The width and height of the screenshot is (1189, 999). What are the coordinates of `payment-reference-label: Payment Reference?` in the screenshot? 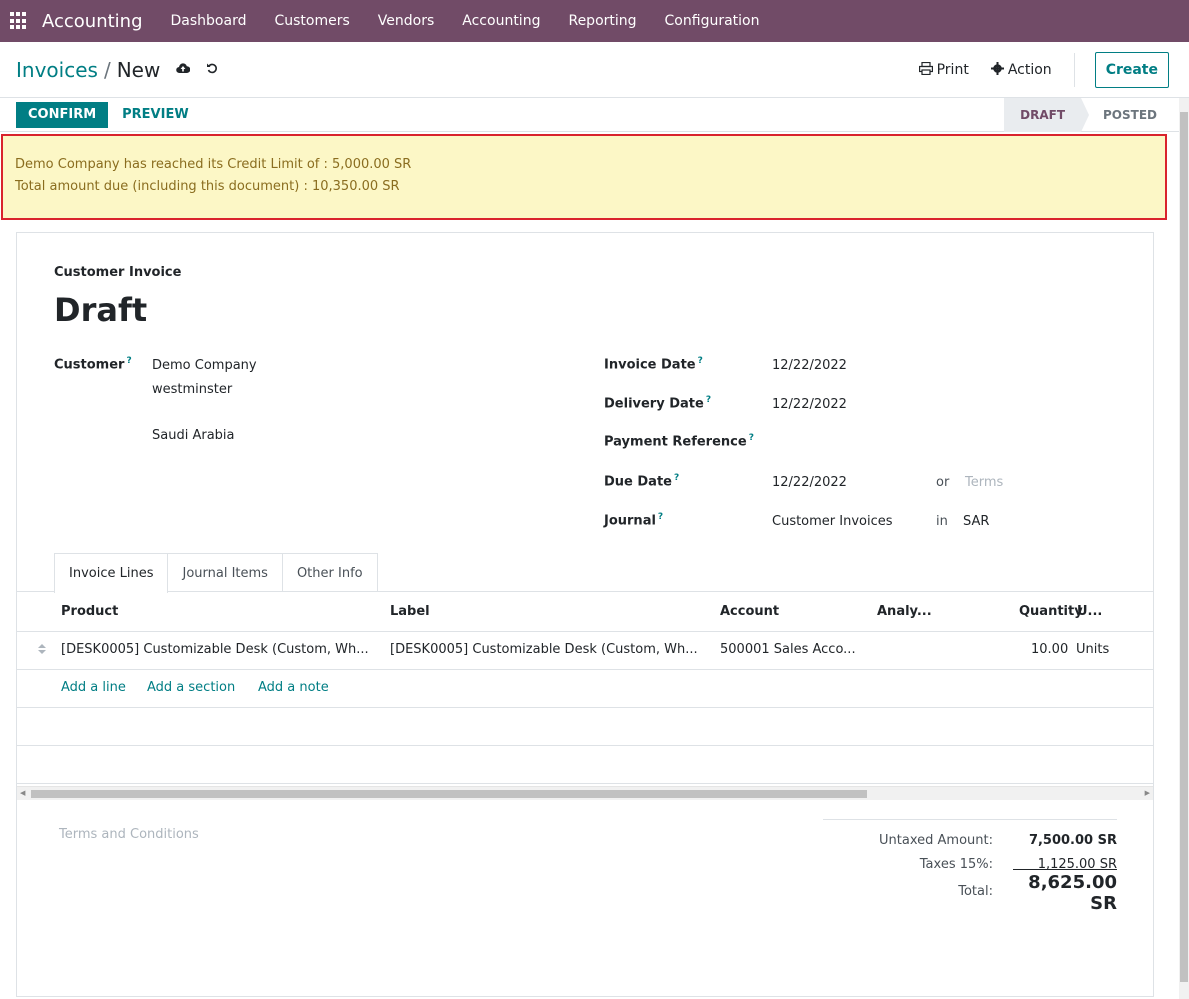 It's located at (679, 441).